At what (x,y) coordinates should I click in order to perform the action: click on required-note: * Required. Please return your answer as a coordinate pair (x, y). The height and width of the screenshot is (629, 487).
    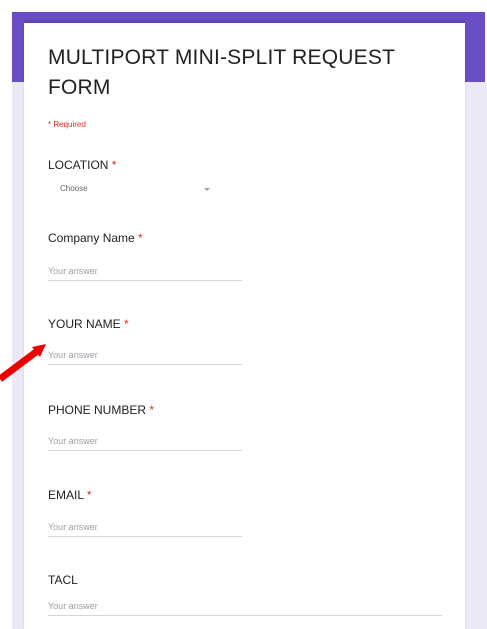
    Looking at the image, I should click on (67, 124).